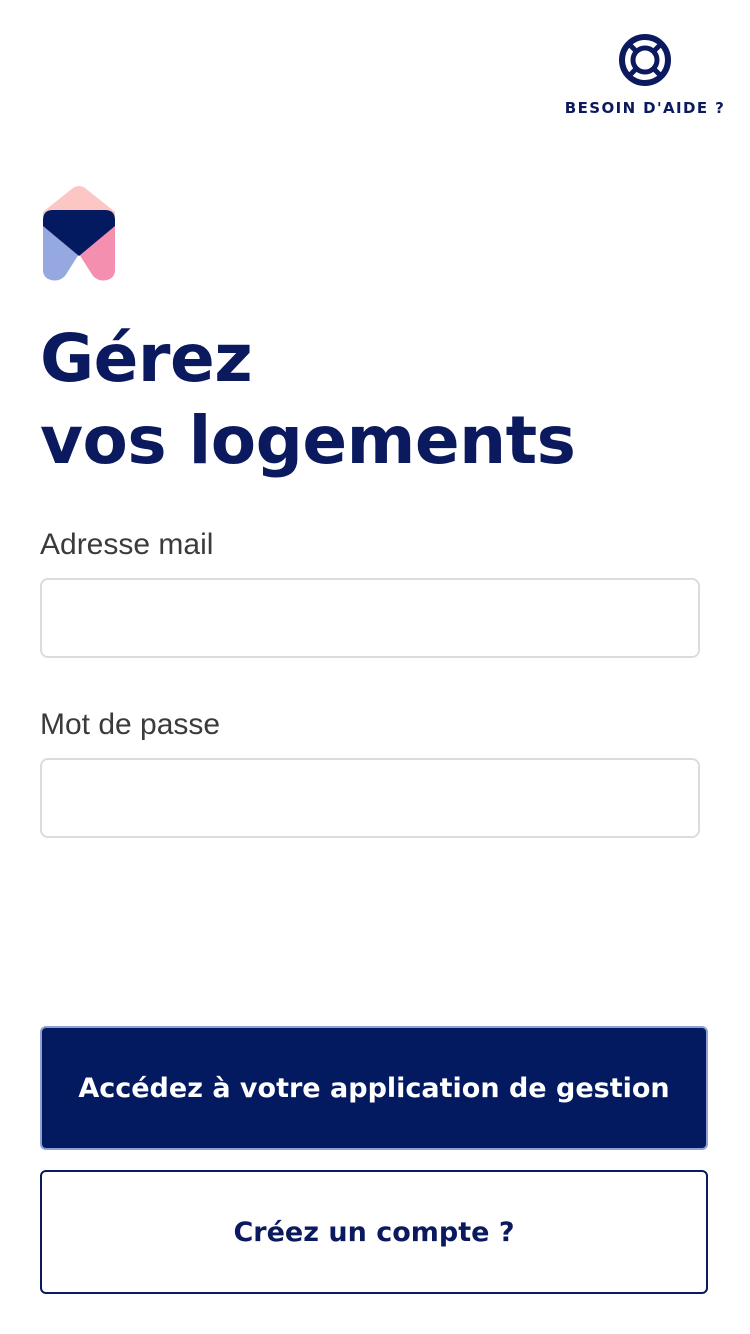 This screenshot has width=750, height=1334. I want to click on login-button: Accédez à votre application de gestion, so click(374, 1088).